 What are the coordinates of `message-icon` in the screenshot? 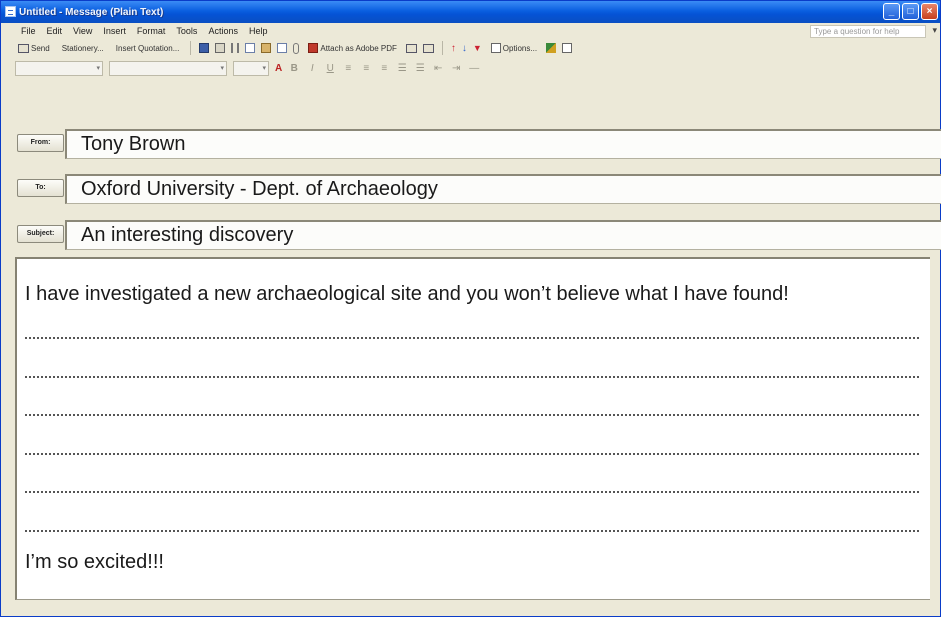 It's located at (10, 11).